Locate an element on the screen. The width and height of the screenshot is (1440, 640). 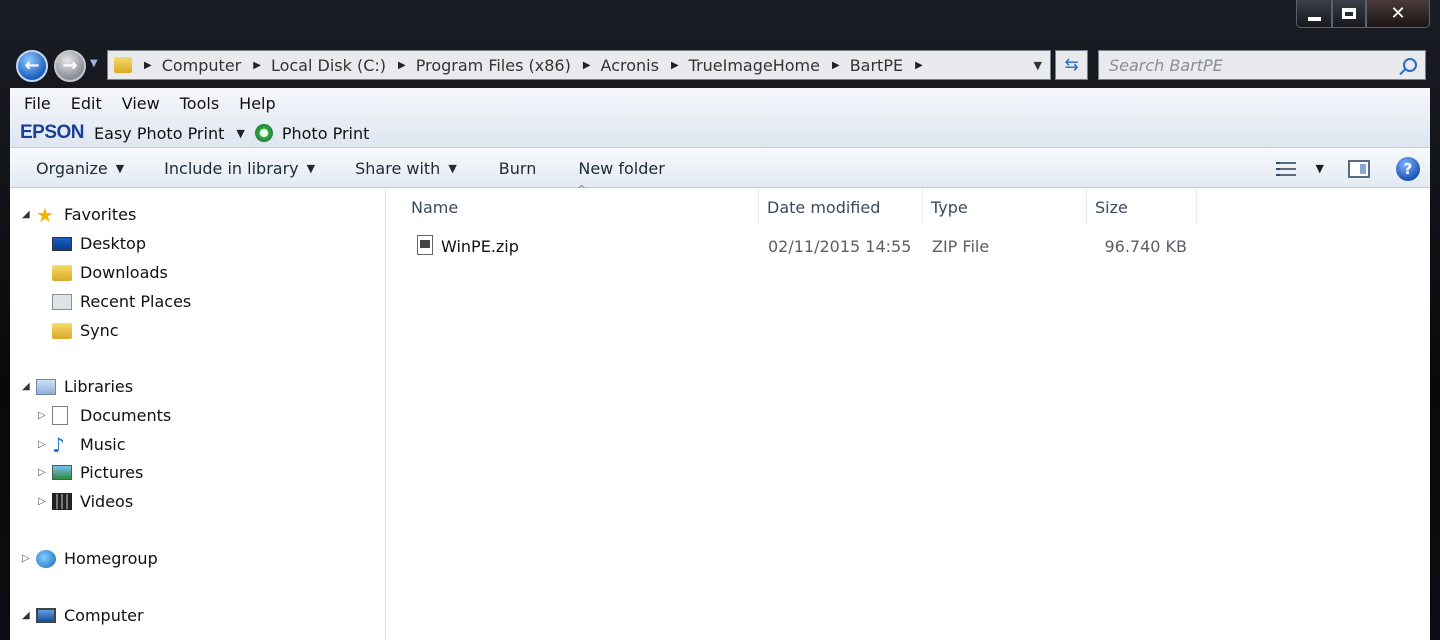
nav-homegroup-label: Homegroup is located at coordinates (111, 558).